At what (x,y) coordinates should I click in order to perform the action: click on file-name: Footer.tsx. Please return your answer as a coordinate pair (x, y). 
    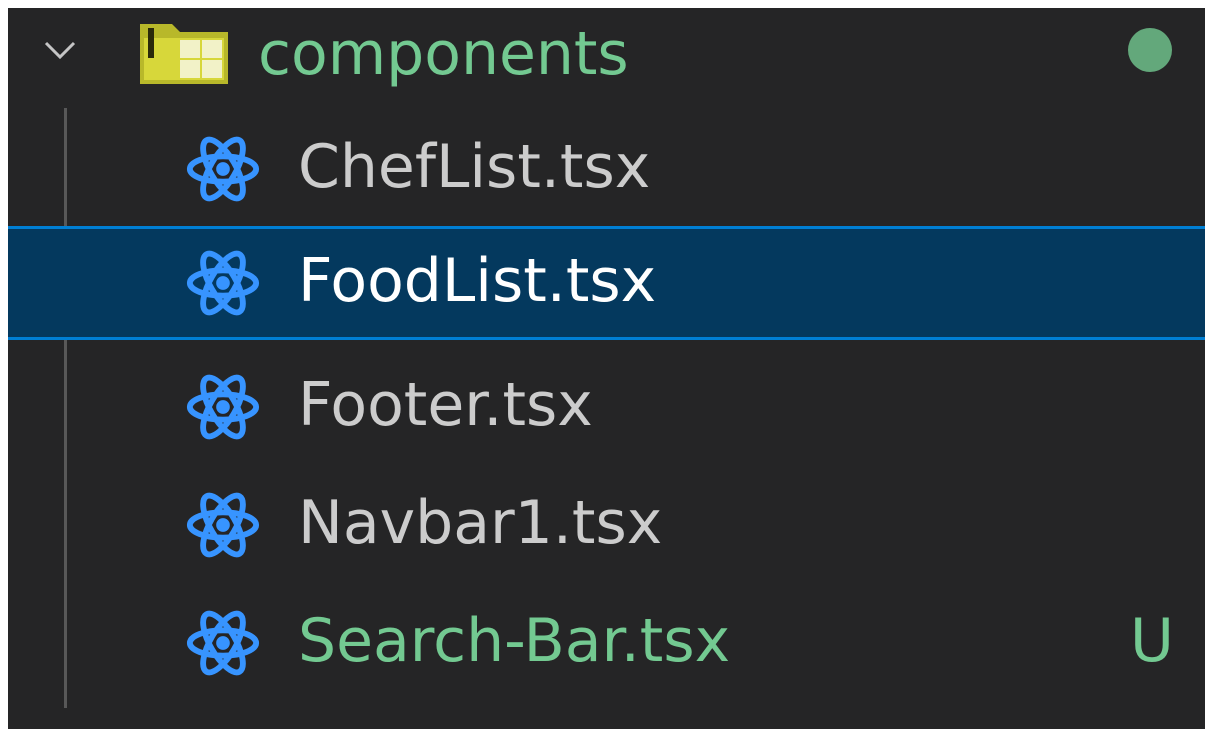
    Looking at the image, I should click on (445, 405).